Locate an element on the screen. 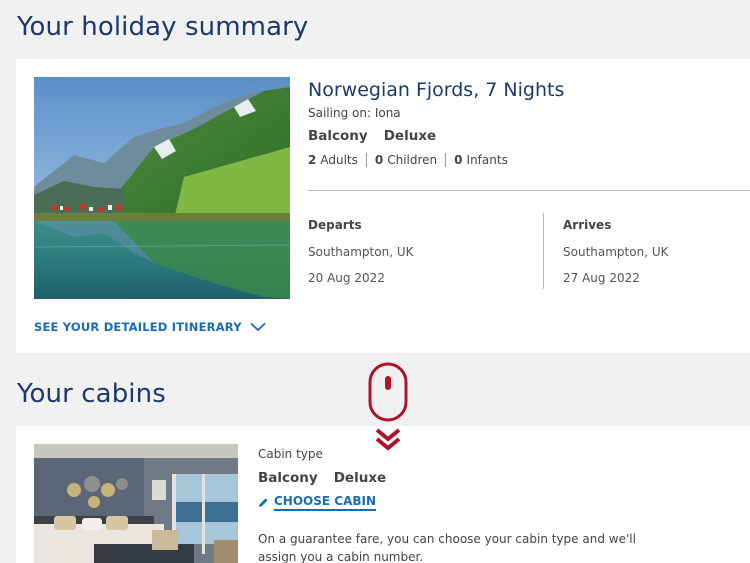 Image resolution: width=750 pixels, height=563 pixels. arrives-date: 27 Aug 2022 is located at coordinates (601, 278).